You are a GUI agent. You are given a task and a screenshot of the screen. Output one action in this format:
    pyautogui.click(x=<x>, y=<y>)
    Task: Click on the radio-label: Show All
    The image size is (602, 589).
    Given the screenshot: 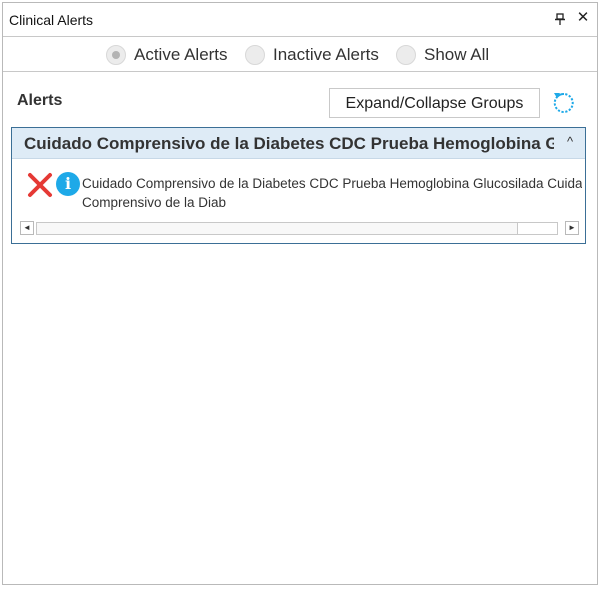 What is the action you would take?
    pyautogui.click(x=457, y=54)
    